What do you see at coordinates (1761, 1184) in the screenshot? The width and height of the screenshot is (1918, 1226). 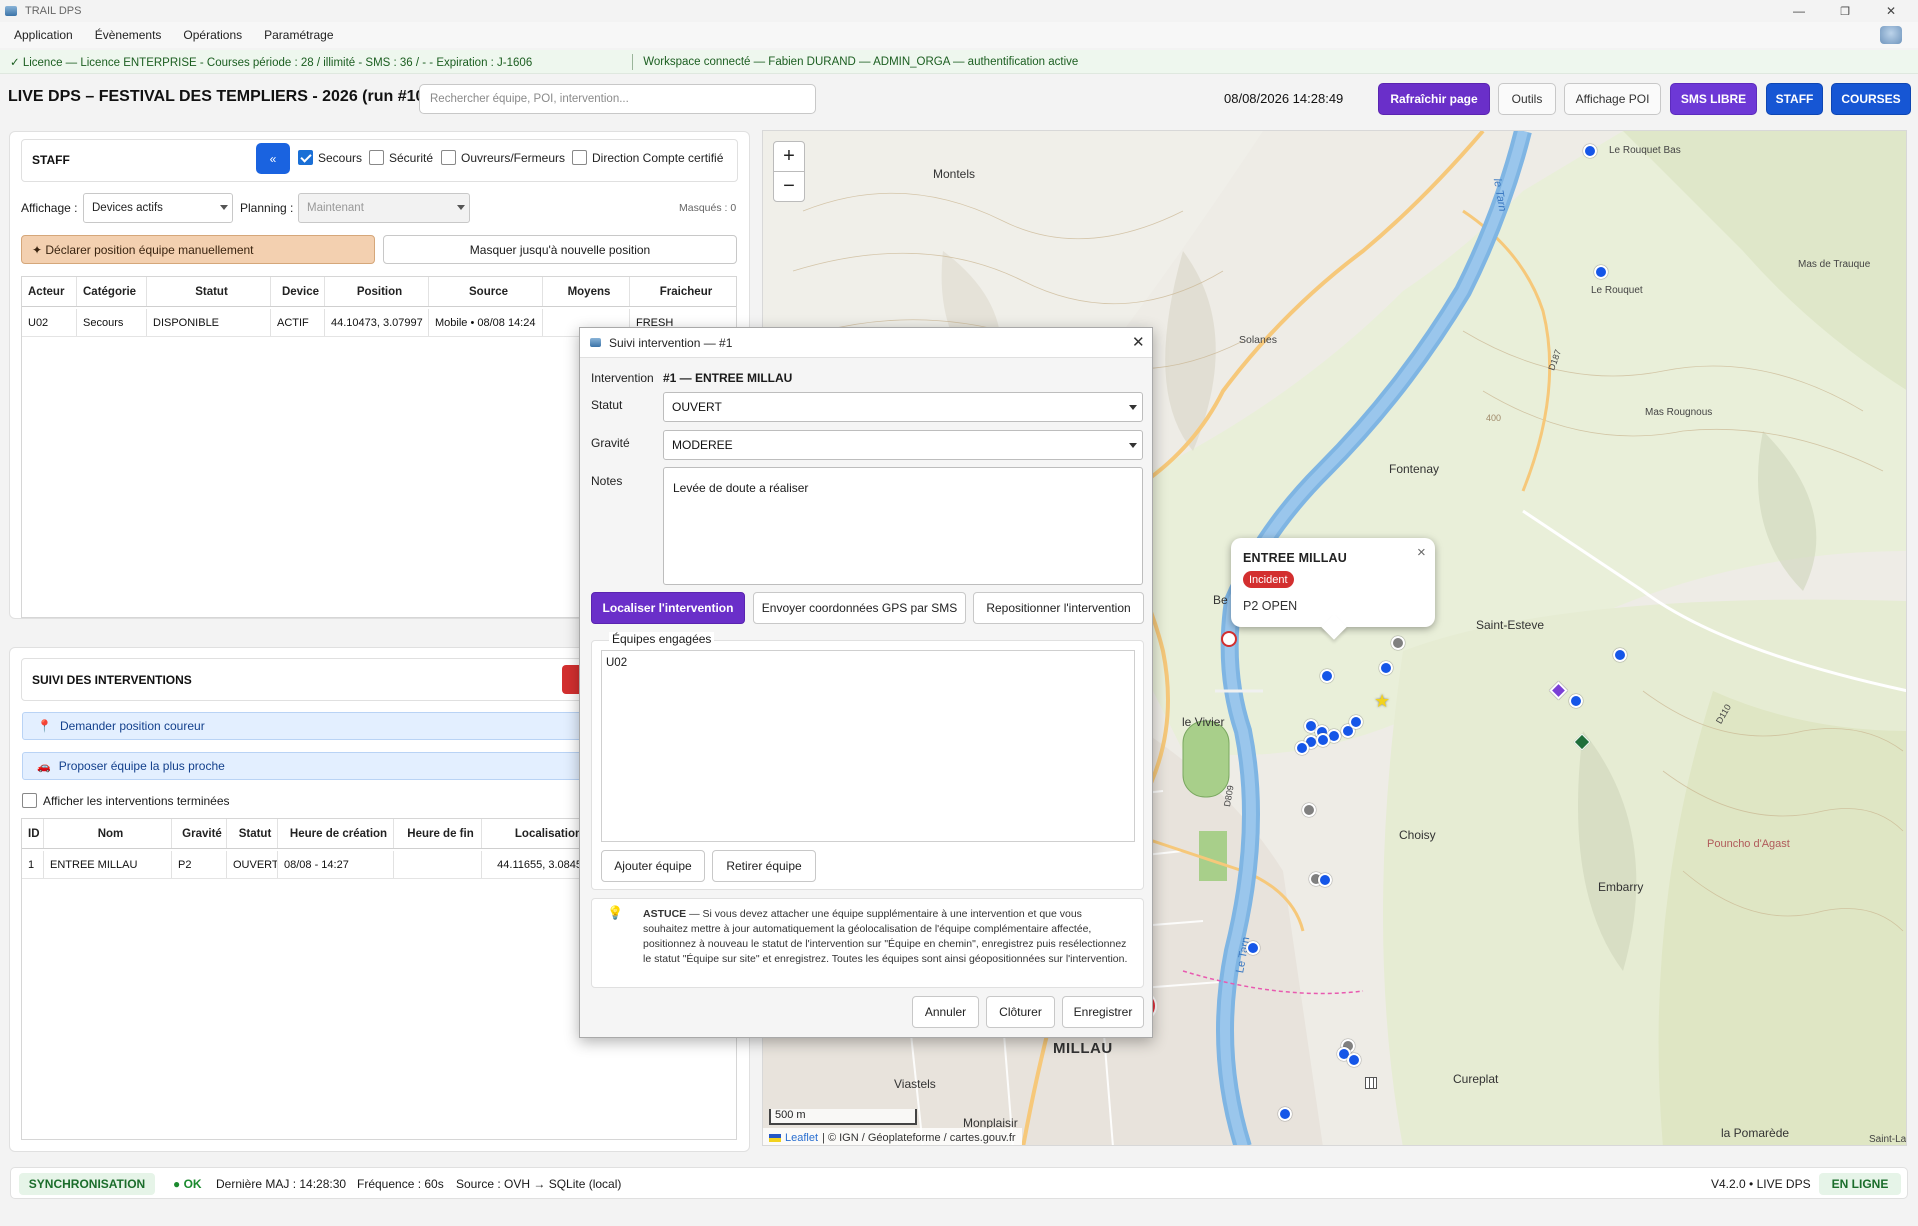 I see `app-version: V4.2.0 • LIVE DPS` at bounding box center [1761, 1184].